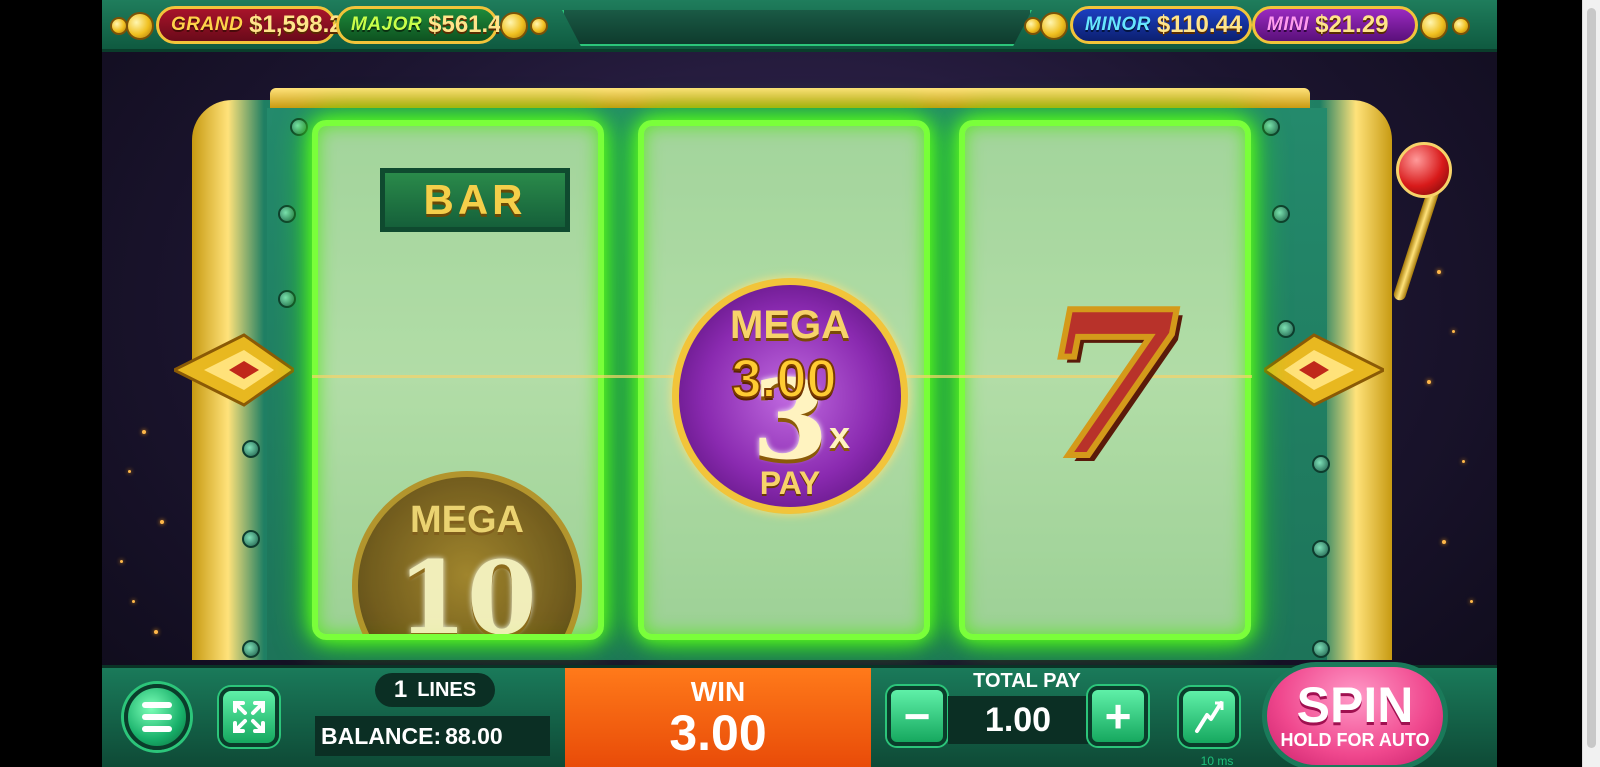 The width and height of the screenshot is (1600, 767). I want to click on minus-icon: −, so click(917, 716).